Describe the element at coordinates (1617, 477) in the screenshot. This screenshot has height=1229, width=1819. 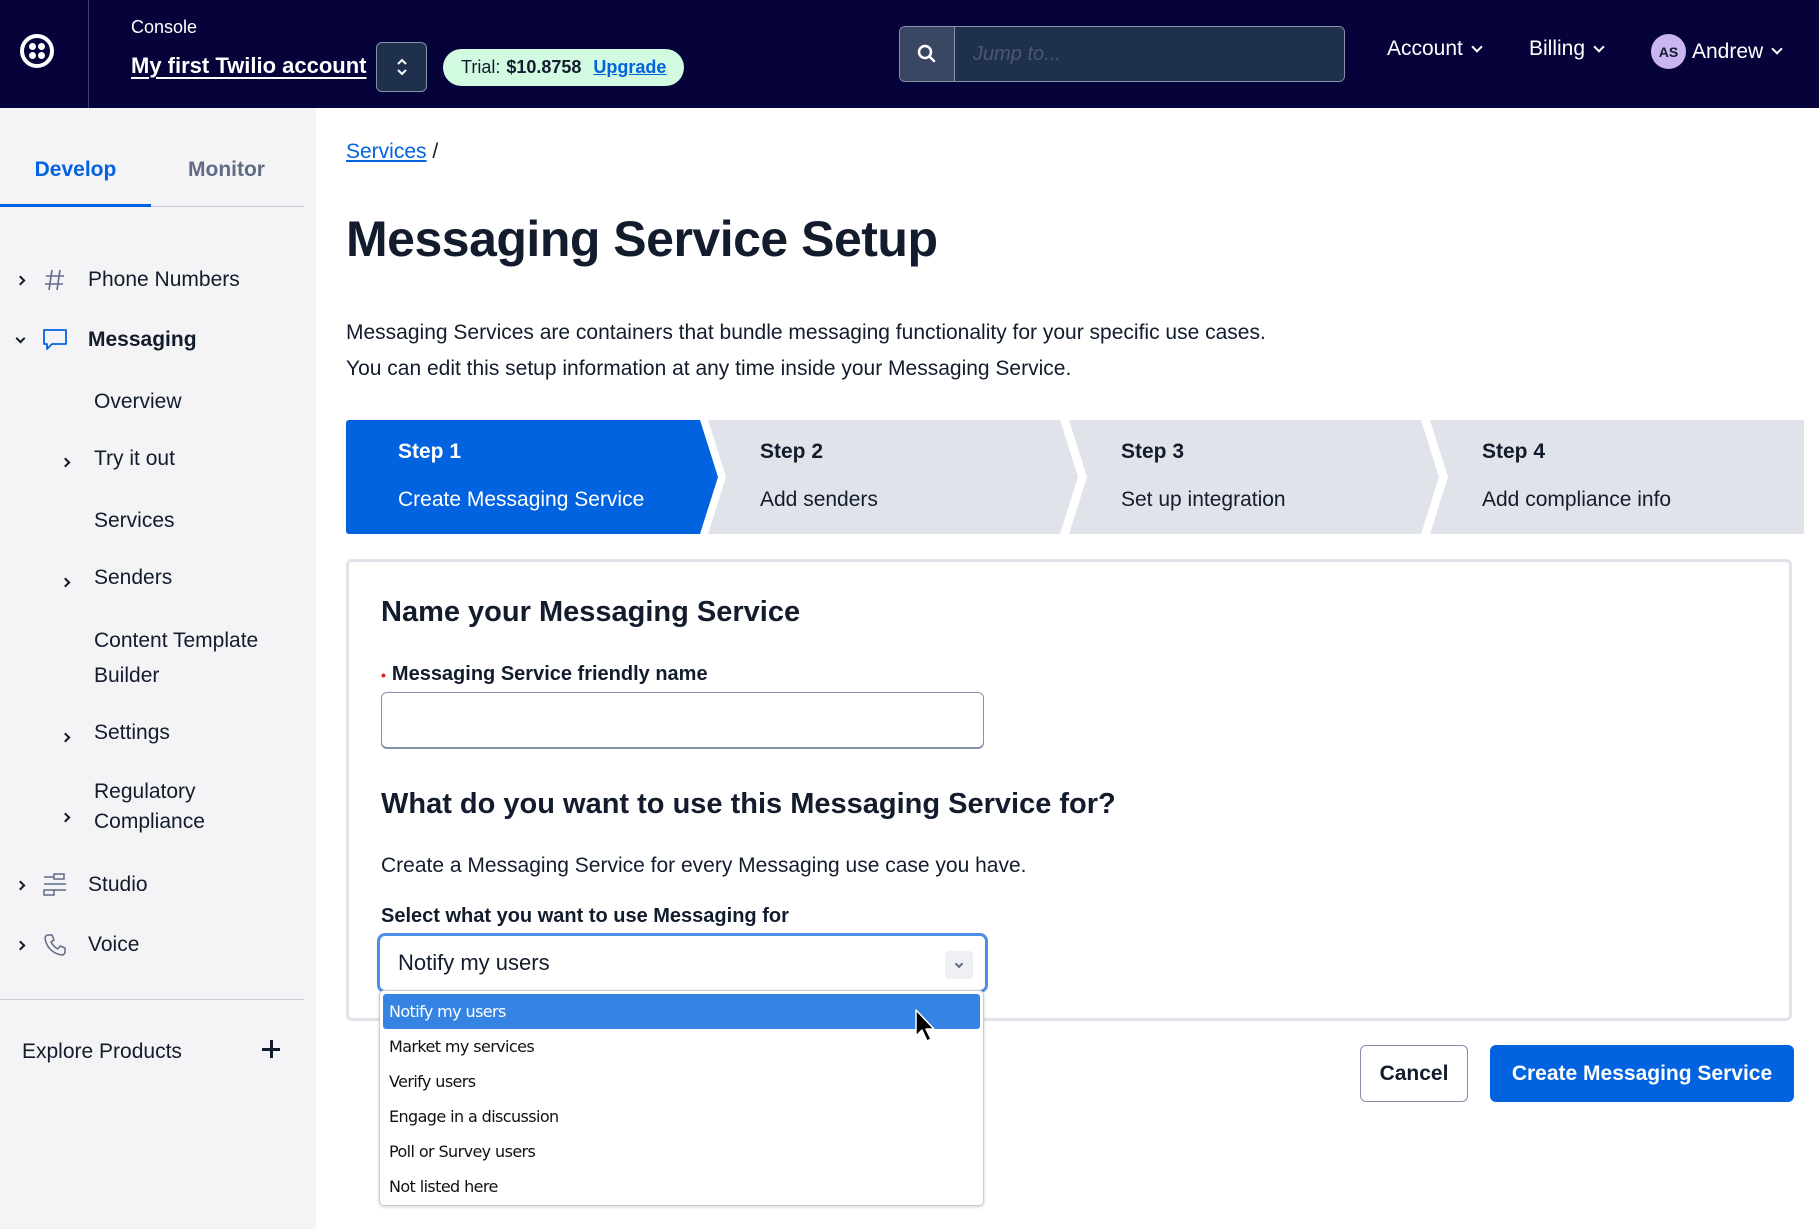
I see `step-4: Step 4 Add compliance info` at that location.